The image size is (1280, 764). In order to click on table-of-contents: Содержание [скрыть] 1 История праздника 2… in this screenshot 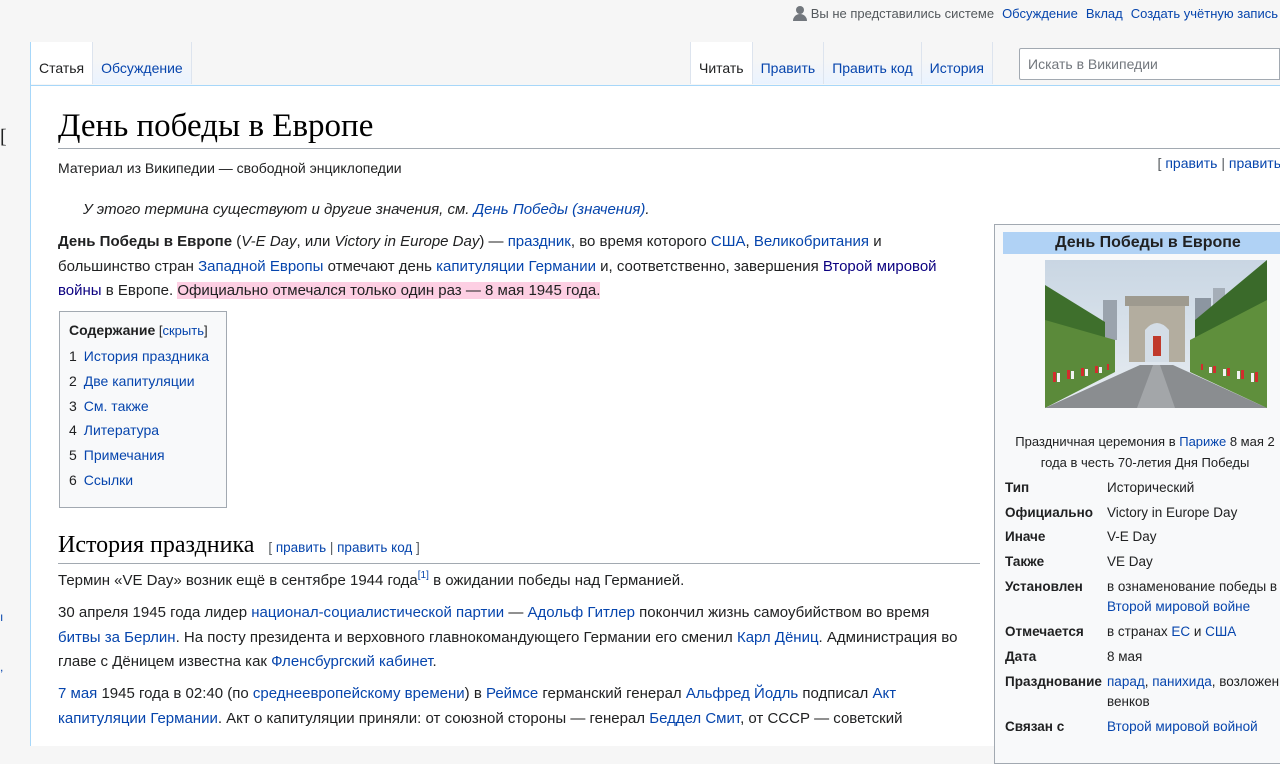, I will do `click(143, 409)`.